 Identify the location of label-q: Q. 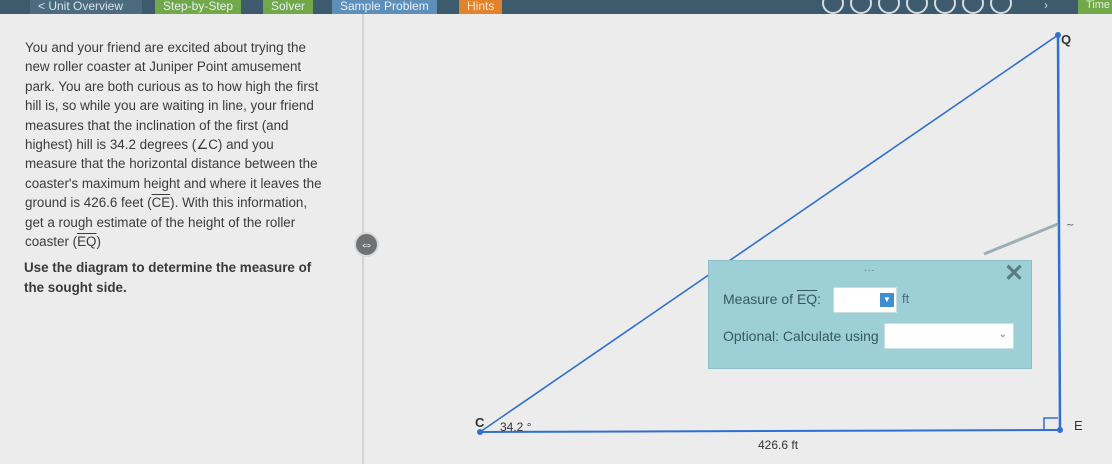
(1066, 39).